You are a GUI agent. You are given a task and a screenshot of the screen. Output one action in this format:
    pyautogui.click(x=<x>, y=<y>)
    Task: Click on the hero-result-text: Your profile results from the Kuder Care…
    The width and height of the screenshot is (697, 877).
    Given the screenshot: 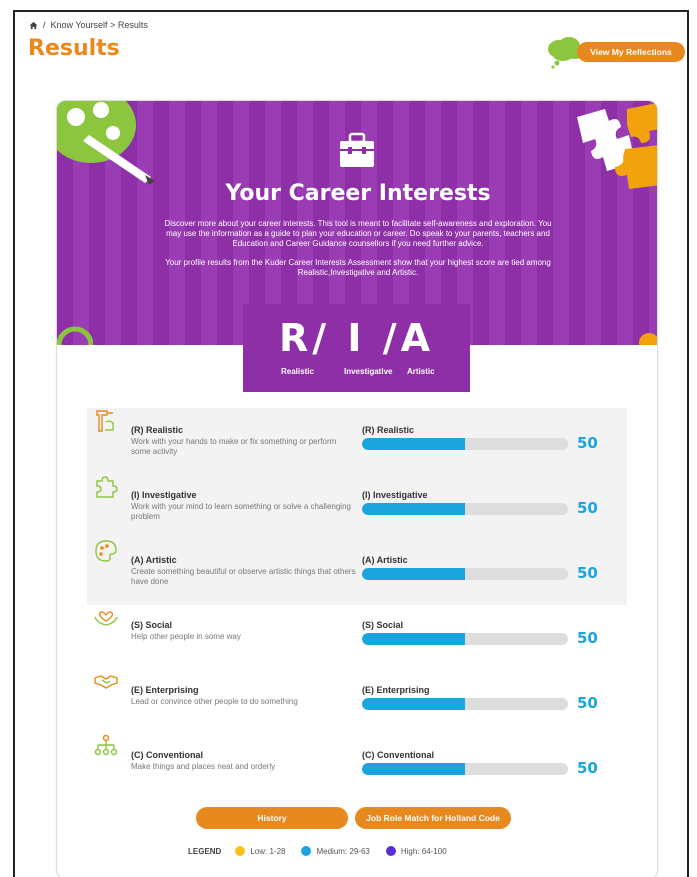 What is the action you would take?
    pyautogui.click(x=358, y=267)
    